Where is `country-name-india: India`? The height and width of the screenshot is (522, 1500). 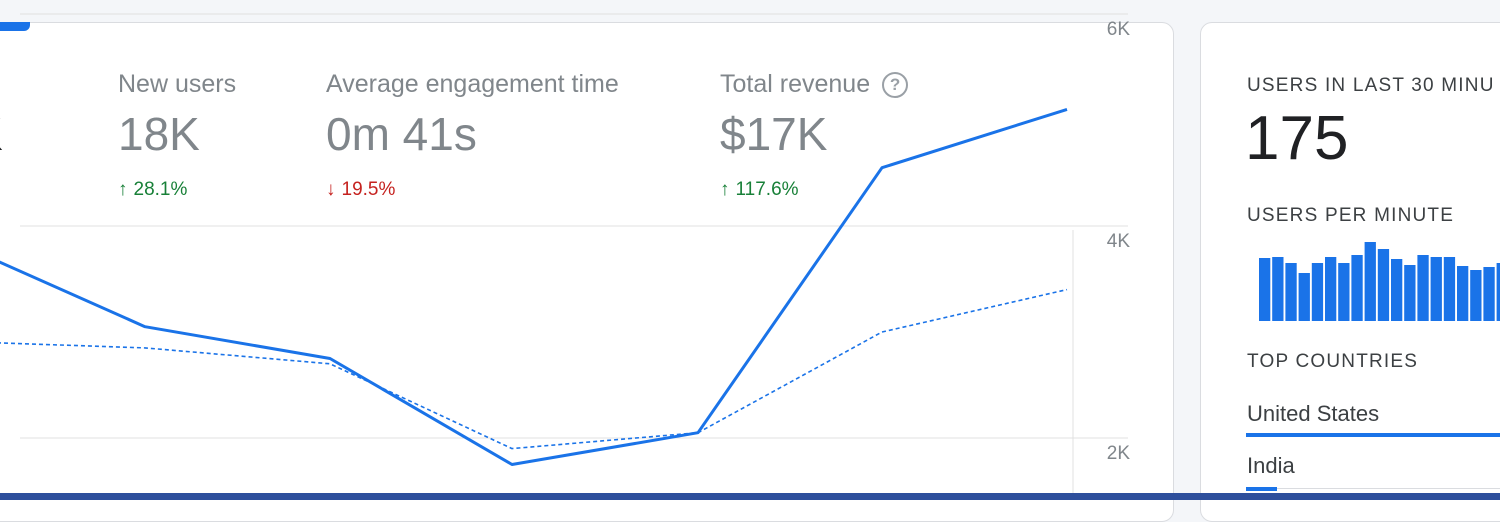 country-name-india: India is located at coordinates (1271, 465).